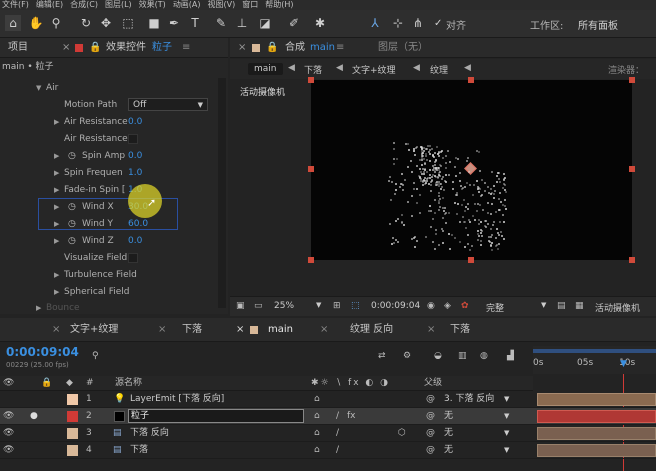 The width and height of the screenshot is (656, 471). Describe the element at coordinates (438, 23) in the screenshot. I see `snap-checkbox: ✓` at that location.